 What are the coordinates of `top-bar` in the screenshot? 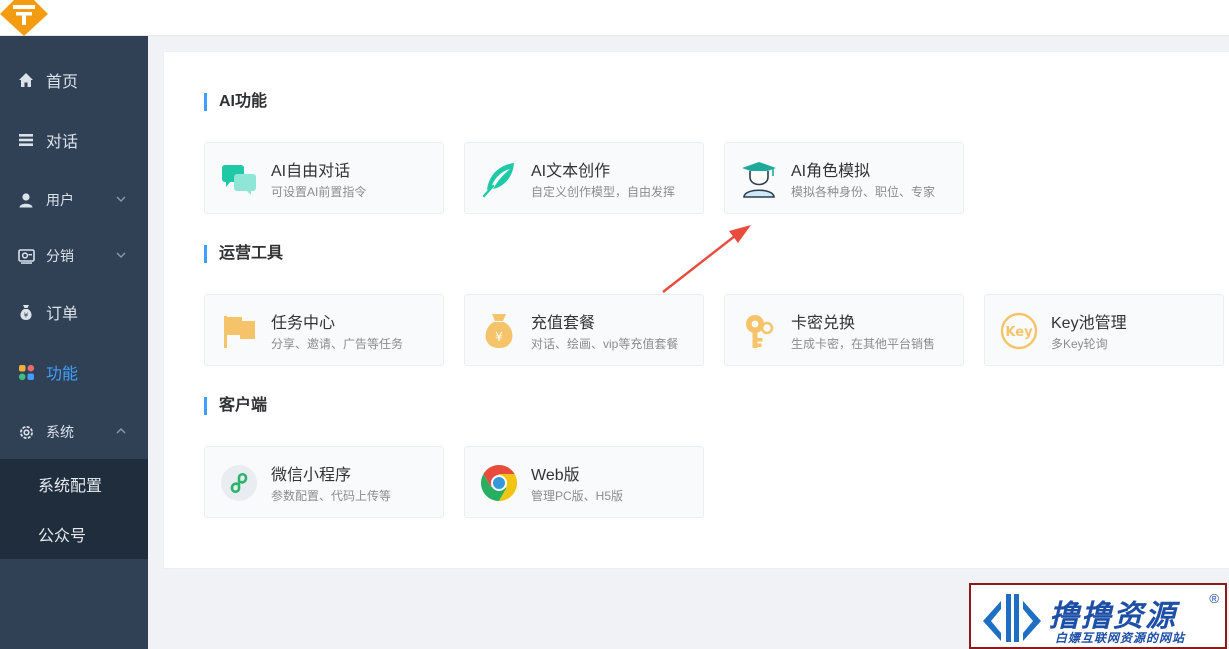 It's located at (614, 18).